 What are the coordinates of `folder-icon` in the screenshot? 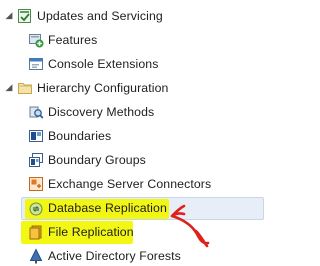 It's located at (25, 88).